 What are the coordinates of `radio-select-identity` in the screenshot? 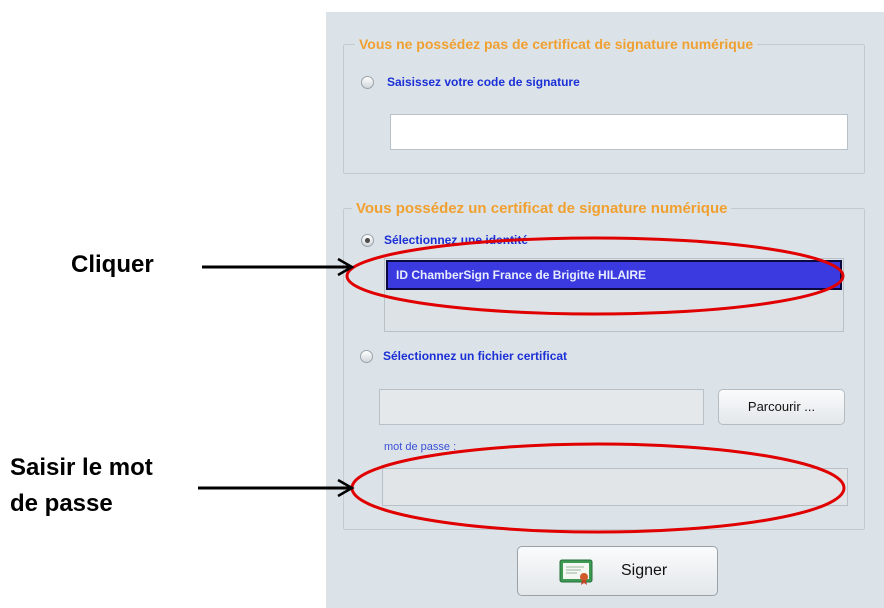 It's located at (367, 240).